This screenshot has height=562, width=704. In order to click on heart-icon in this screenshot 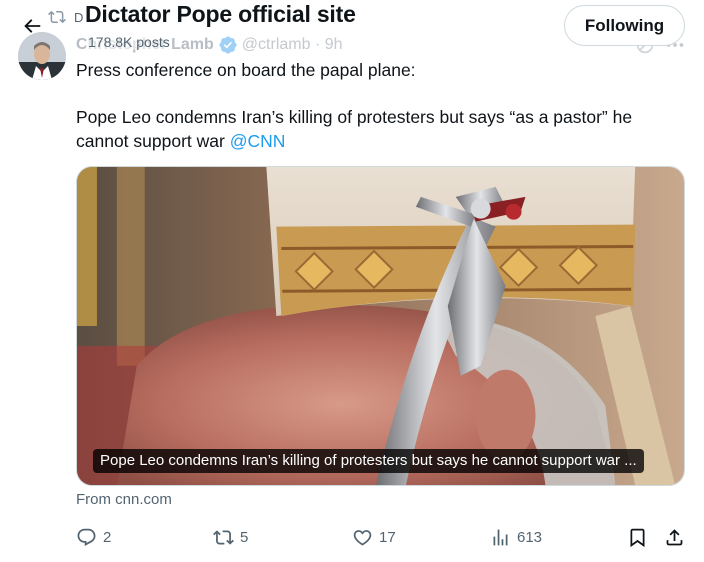, I will do `click(362, 537)`.